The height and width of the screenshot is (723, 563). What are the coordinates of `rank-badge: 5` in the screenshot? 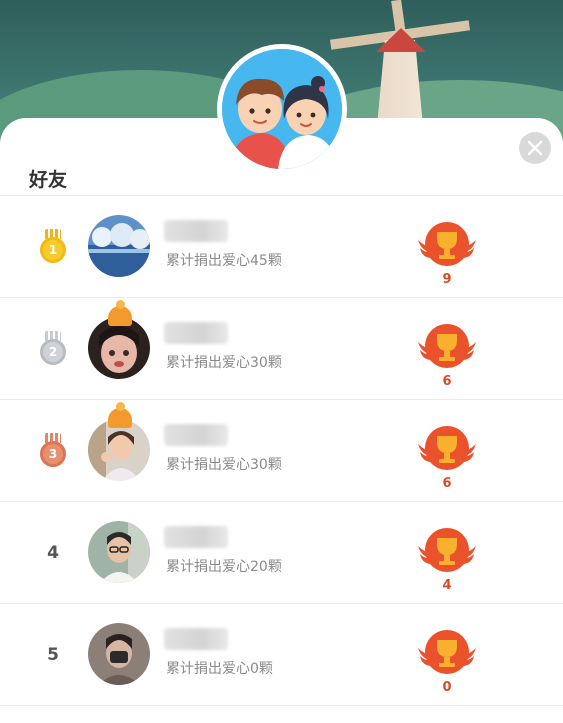 It's located at (53, 655).